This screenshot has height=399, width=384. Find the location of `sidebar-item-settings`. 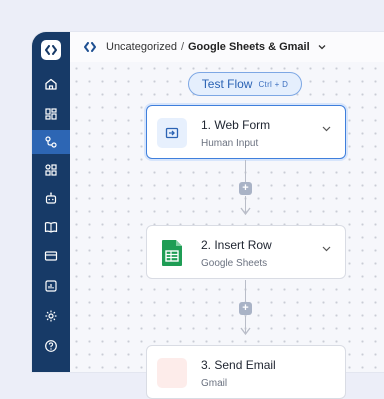

sidebar-item-settings is located at coordinates (51, 316).